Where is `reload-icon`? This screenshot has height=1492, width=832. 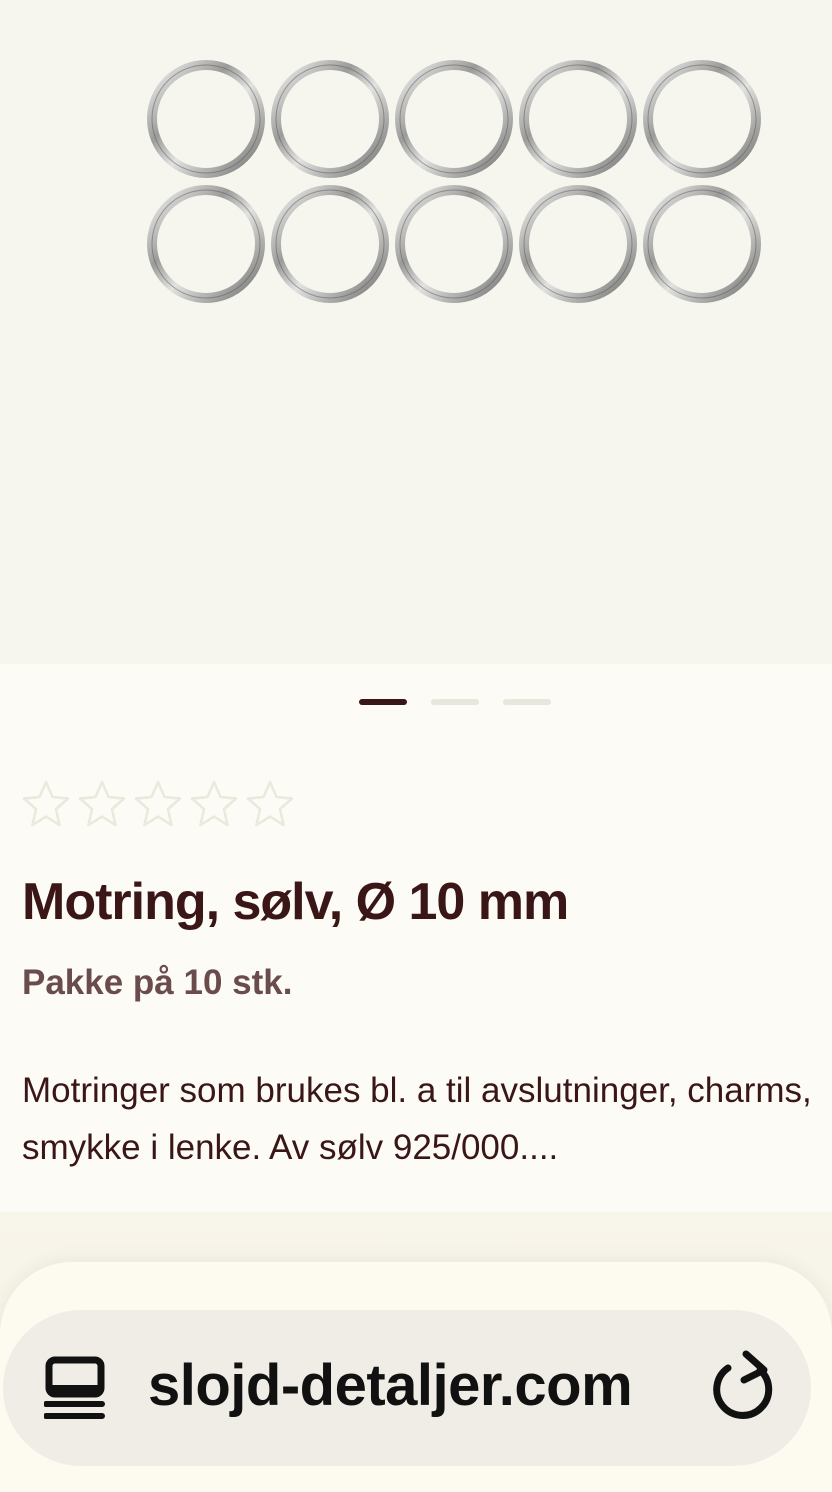 reload-icon is located at coordinates (743, 1386).